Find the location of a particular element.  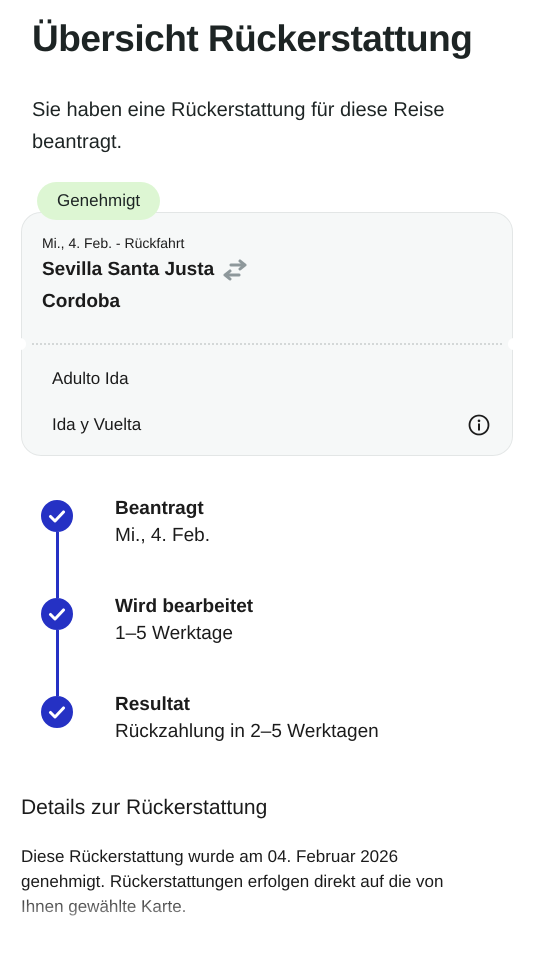

details-text: Diese Rückerstattung wurde am 04. Februar 2026 genehmigt. Rückerstattungen erfolgen direkt auf die von Ihnen gewählte Karte. is located at coordinates (232, 882).